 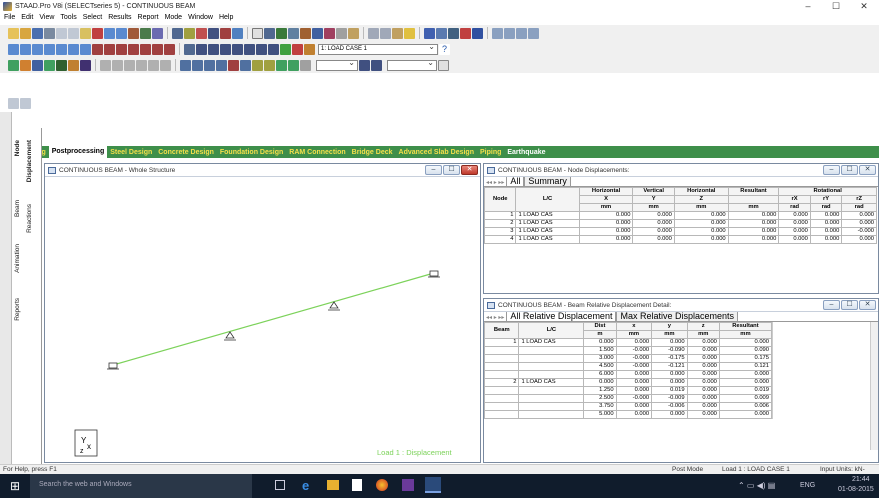 I want to click on report-icon, so click(x=201, y=33).